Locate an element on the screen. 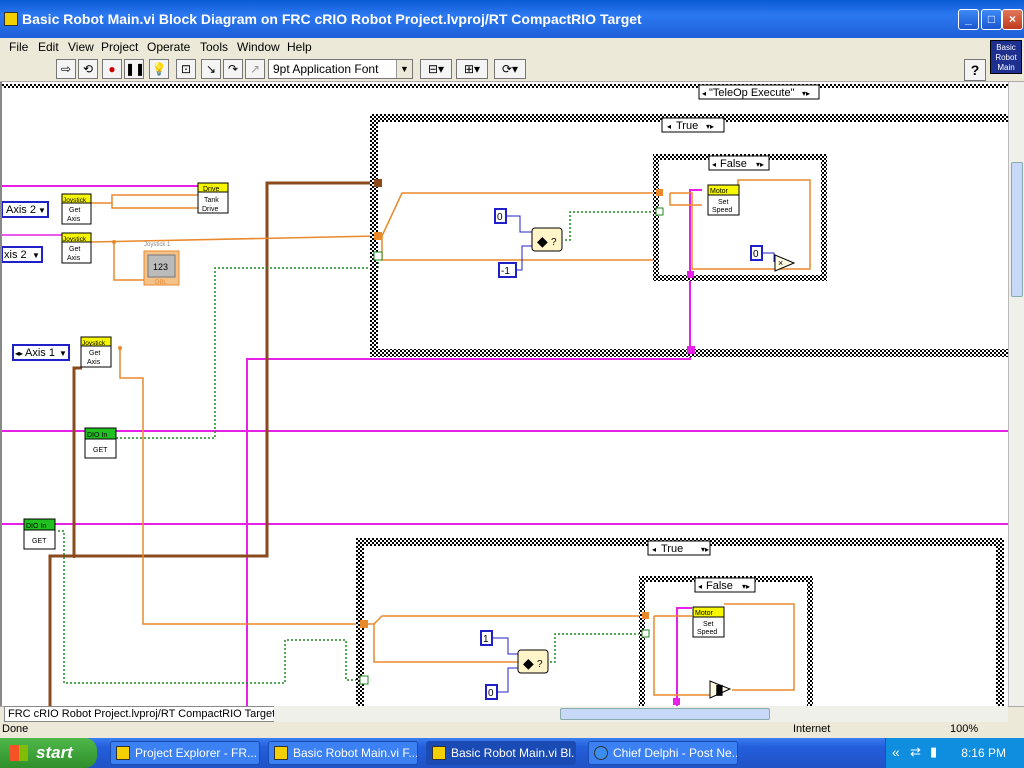 Image resolution: width=1024 pixels, height=768 pixels. abort-icon: ● is located at coordinates (112, 69).